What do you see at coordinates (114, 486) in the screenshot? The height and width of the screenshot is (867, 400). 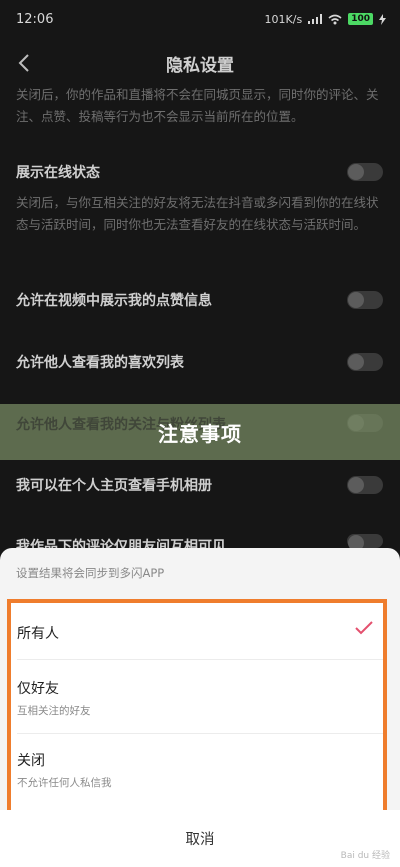 I see `setting-title: 我可以在个人主页查看手机相册` at bounding box center [114, 486].